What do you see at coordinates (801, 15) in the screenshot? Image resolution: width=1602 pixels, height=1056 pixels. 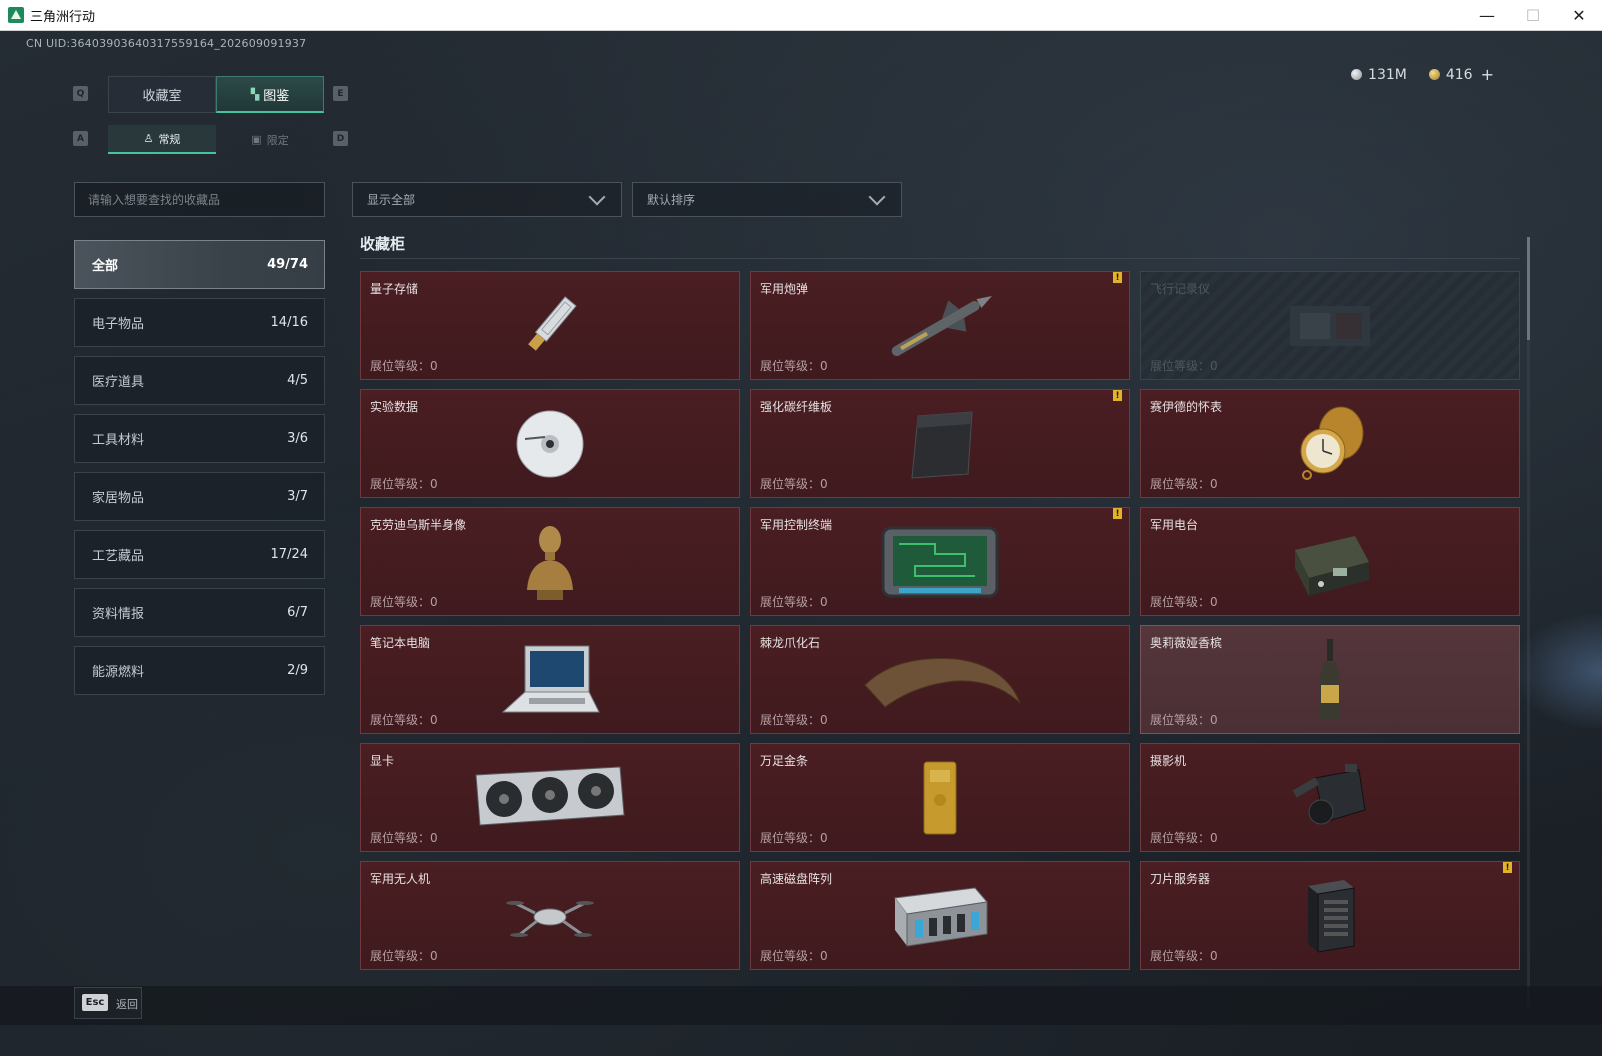 I see `window-titlebar: 三角洲行动 — ☐ ✕` at bounding box center [801, 15].